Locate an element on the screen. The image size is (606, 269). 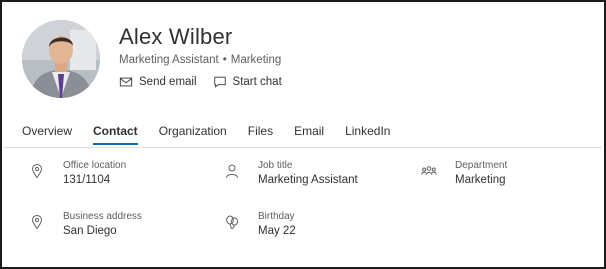
field-job-title: Job title Marketing Assistant is located at coordinates (291, 173).